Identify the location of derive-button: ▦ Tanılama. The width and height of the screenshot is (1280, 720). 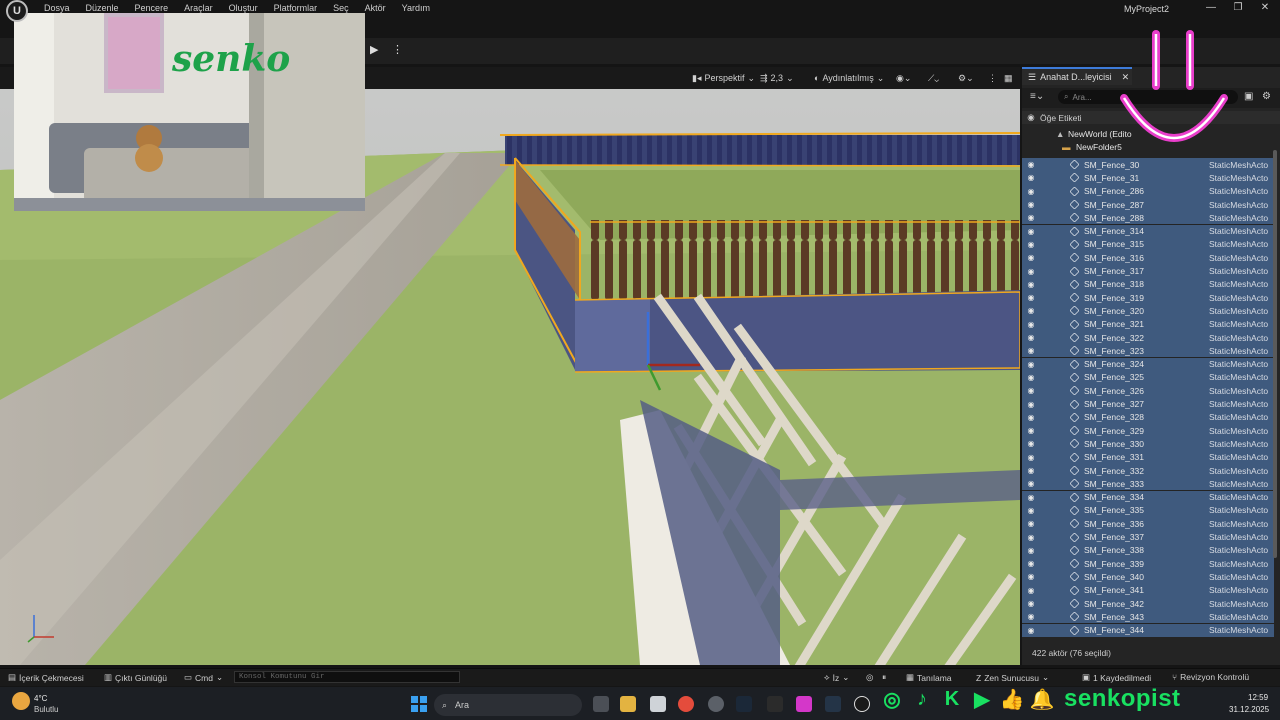
(929, 677).